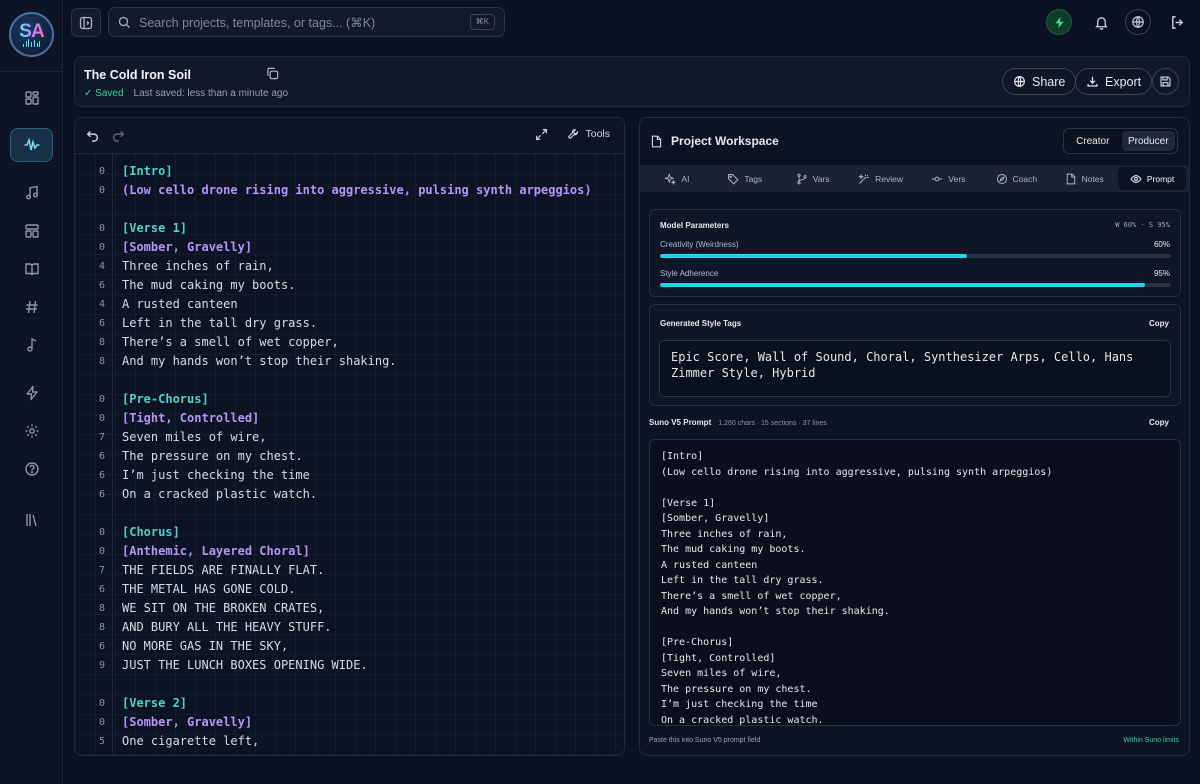 The height and width of the screenshot is (784, 1200). Describe the element at coordinates (31, 520) in the screenshot. I see `library-nav-button` at that location.